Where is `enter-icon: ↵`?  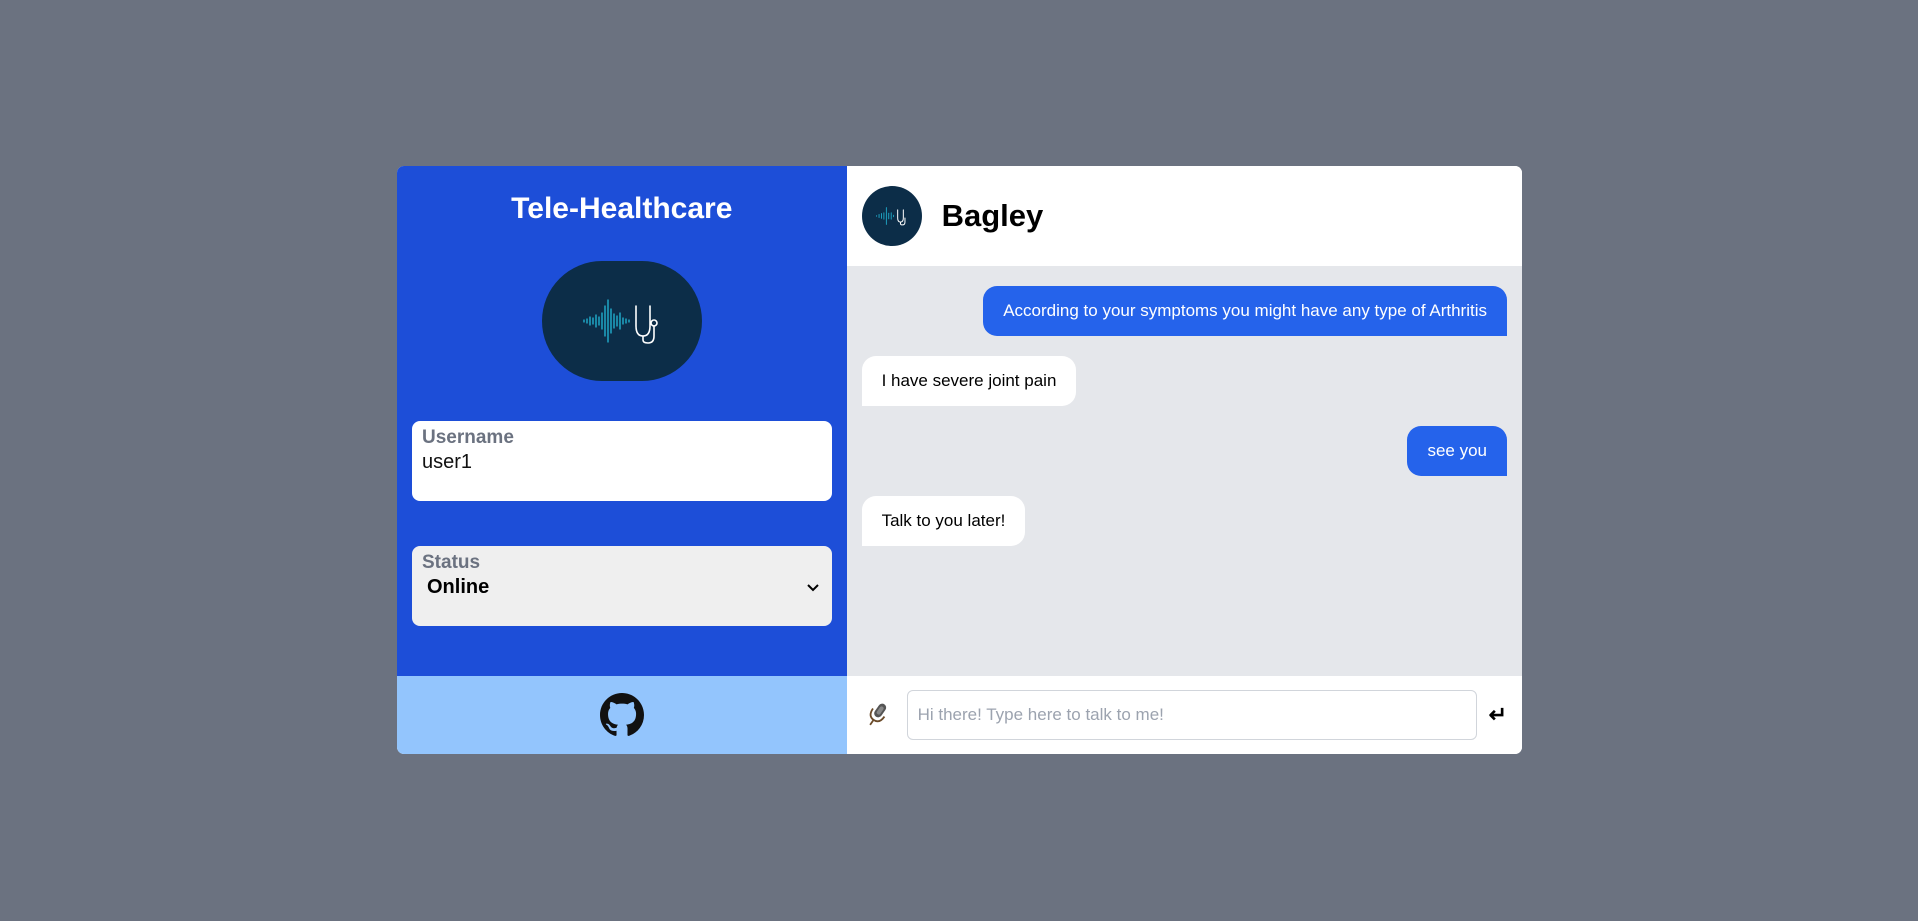
enter-icon: ↵ is located at coordinates (1497, 714).